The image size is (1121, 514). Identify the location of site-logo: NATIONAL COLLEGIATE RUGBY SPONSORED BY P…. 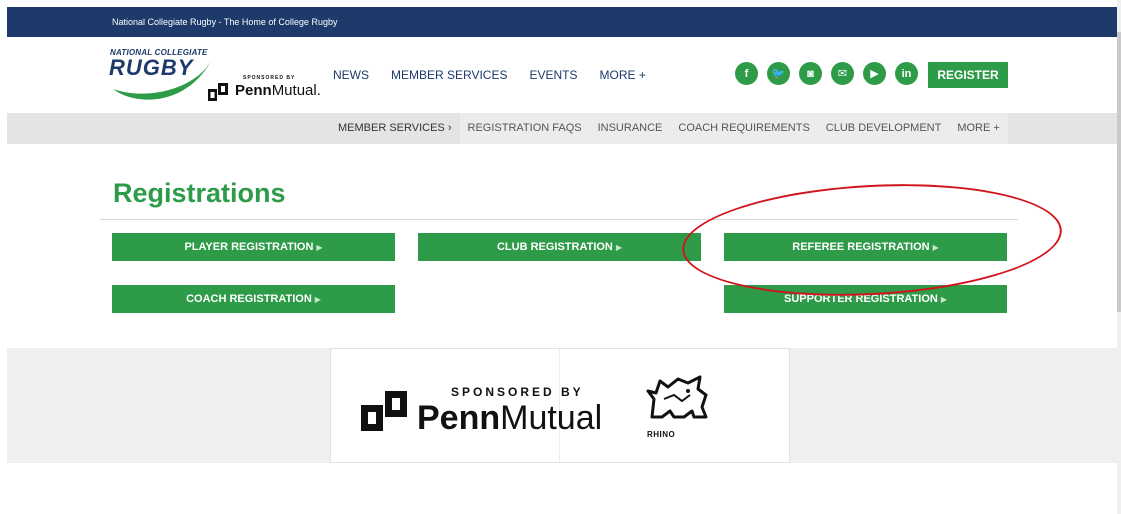
(214, 75).